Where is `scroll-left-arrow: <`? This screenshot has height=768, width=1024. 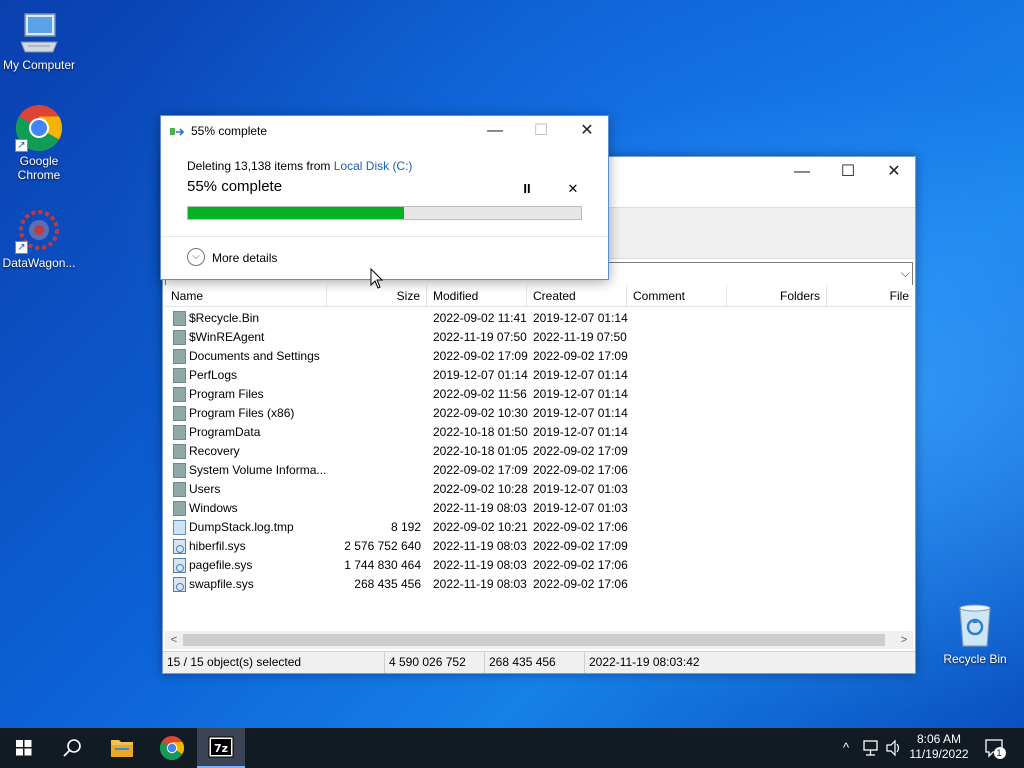 scroll-left-arrow: < is located at coordinates (174, 640).